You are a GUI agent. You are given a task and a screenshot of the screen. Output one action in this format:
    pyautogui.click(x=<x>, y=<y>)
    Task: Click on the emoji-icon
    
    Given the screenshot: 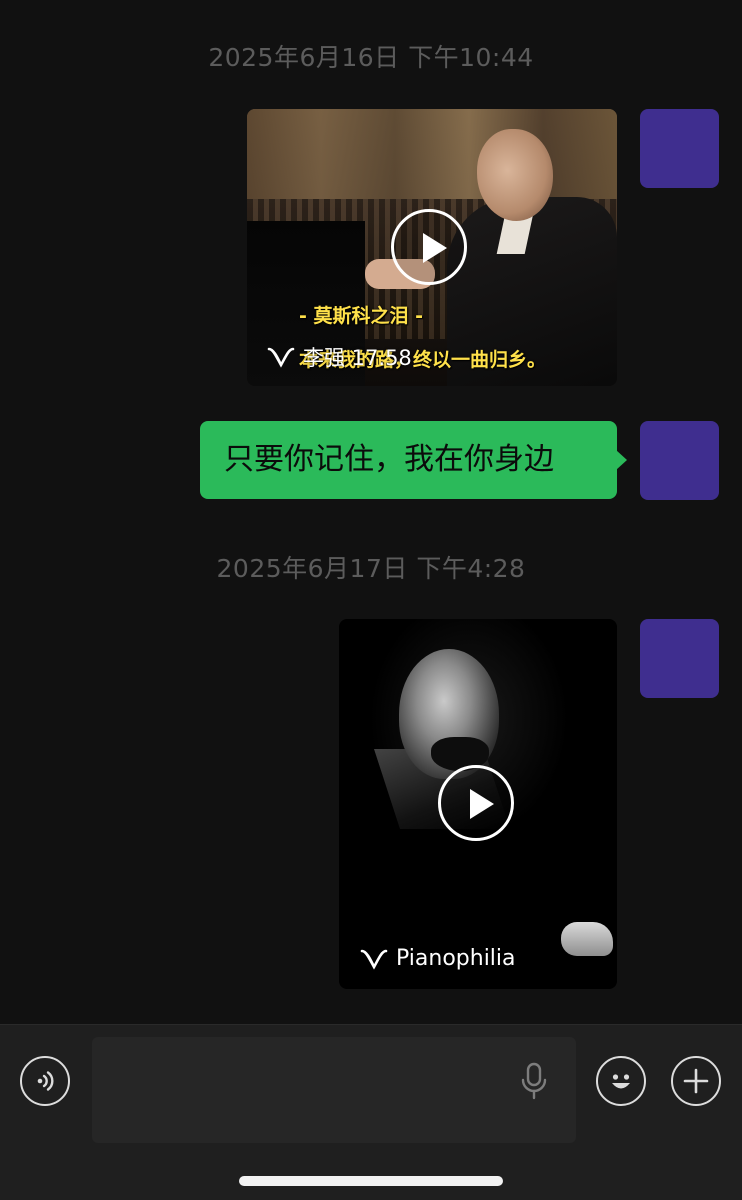 What is the action you would take?
    pyautogui.click(x=621, y=1081)
    